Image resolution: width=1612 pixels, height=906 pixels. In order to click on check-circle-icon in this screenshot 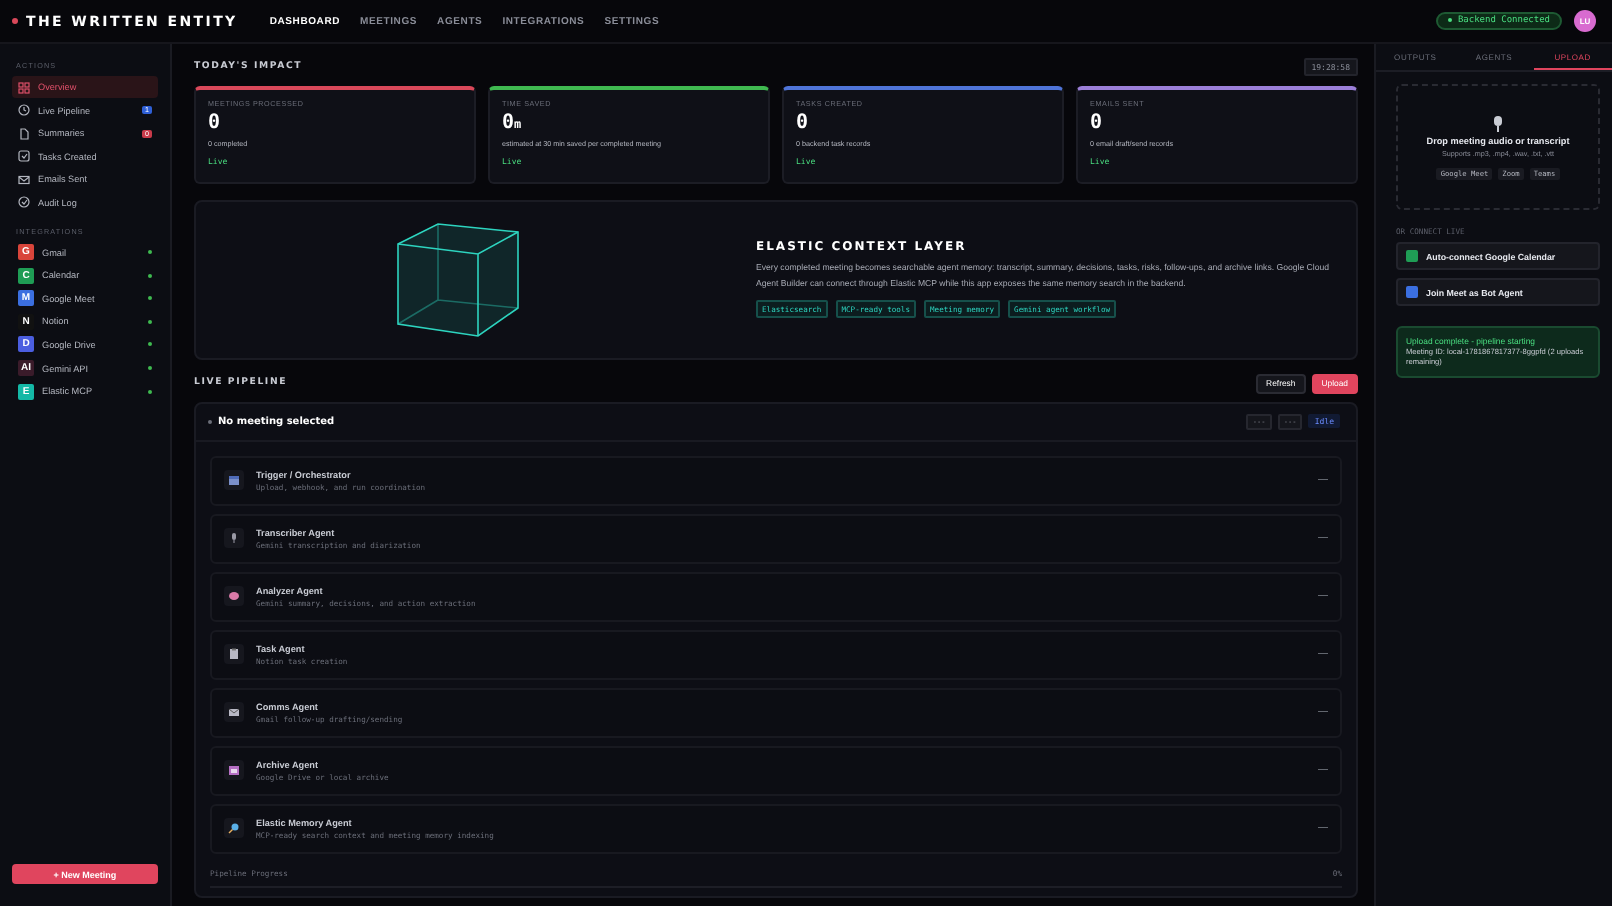, I will do `click(24, 202)`.